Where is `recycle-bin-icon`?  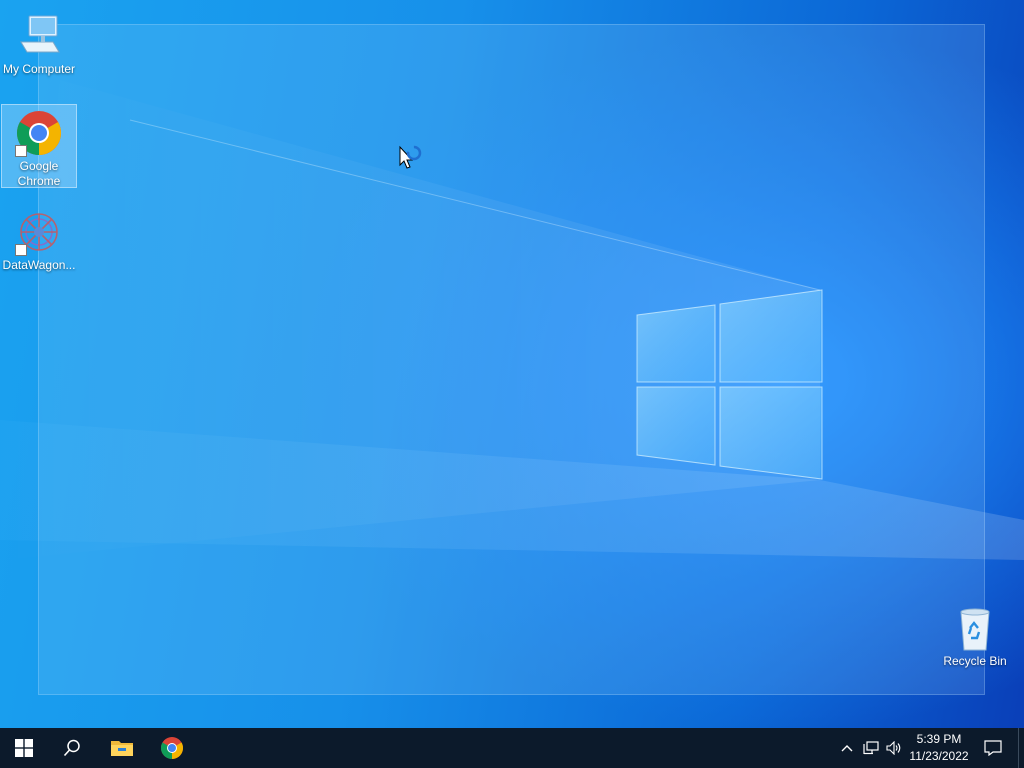 recycle-bin-icon is located at coordinates (975, 628).